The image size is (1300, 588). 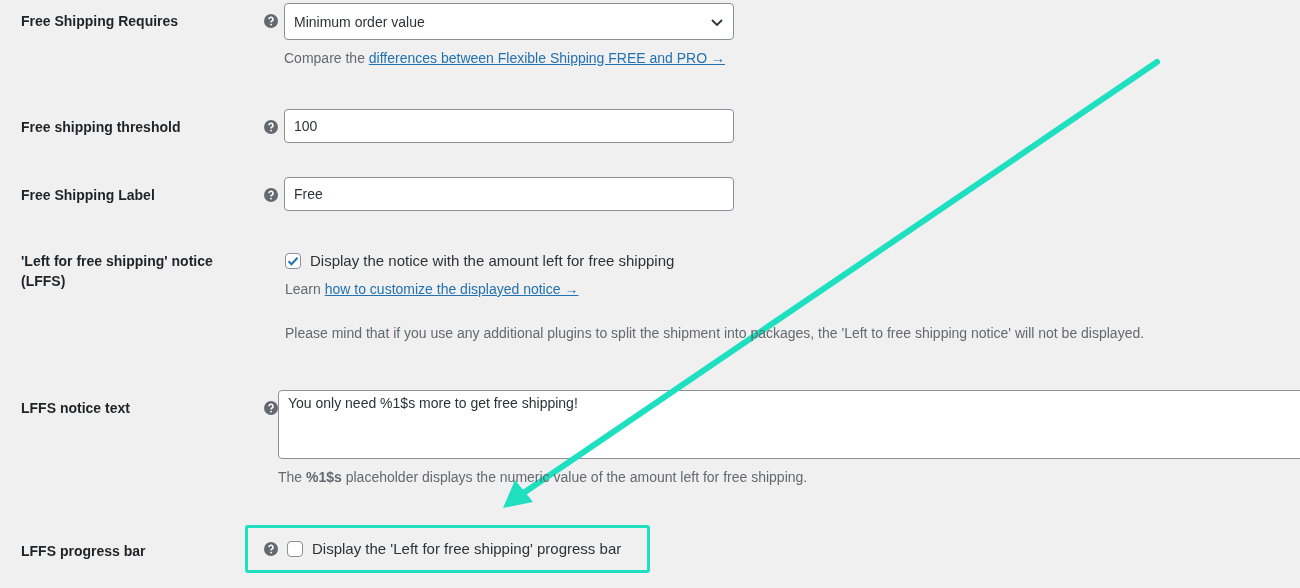 I want to click on setting-label: LFFS progress bar, so click(x=84, y=551).